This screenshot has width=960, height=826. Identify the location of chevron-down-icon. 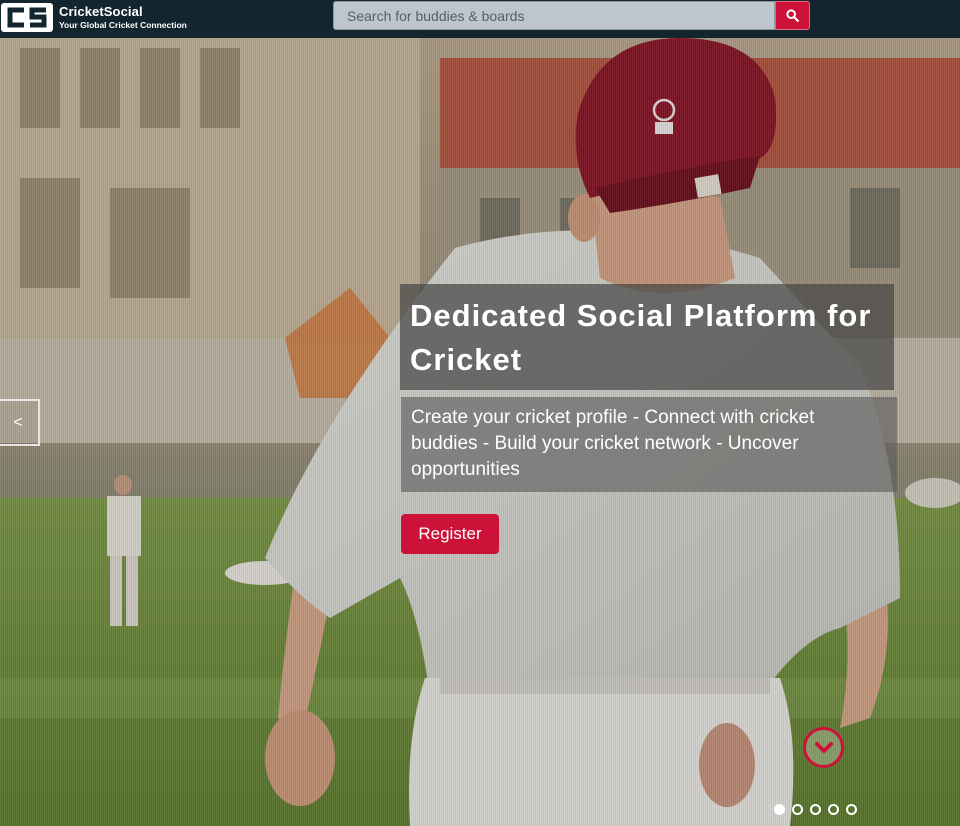
(823, 747).